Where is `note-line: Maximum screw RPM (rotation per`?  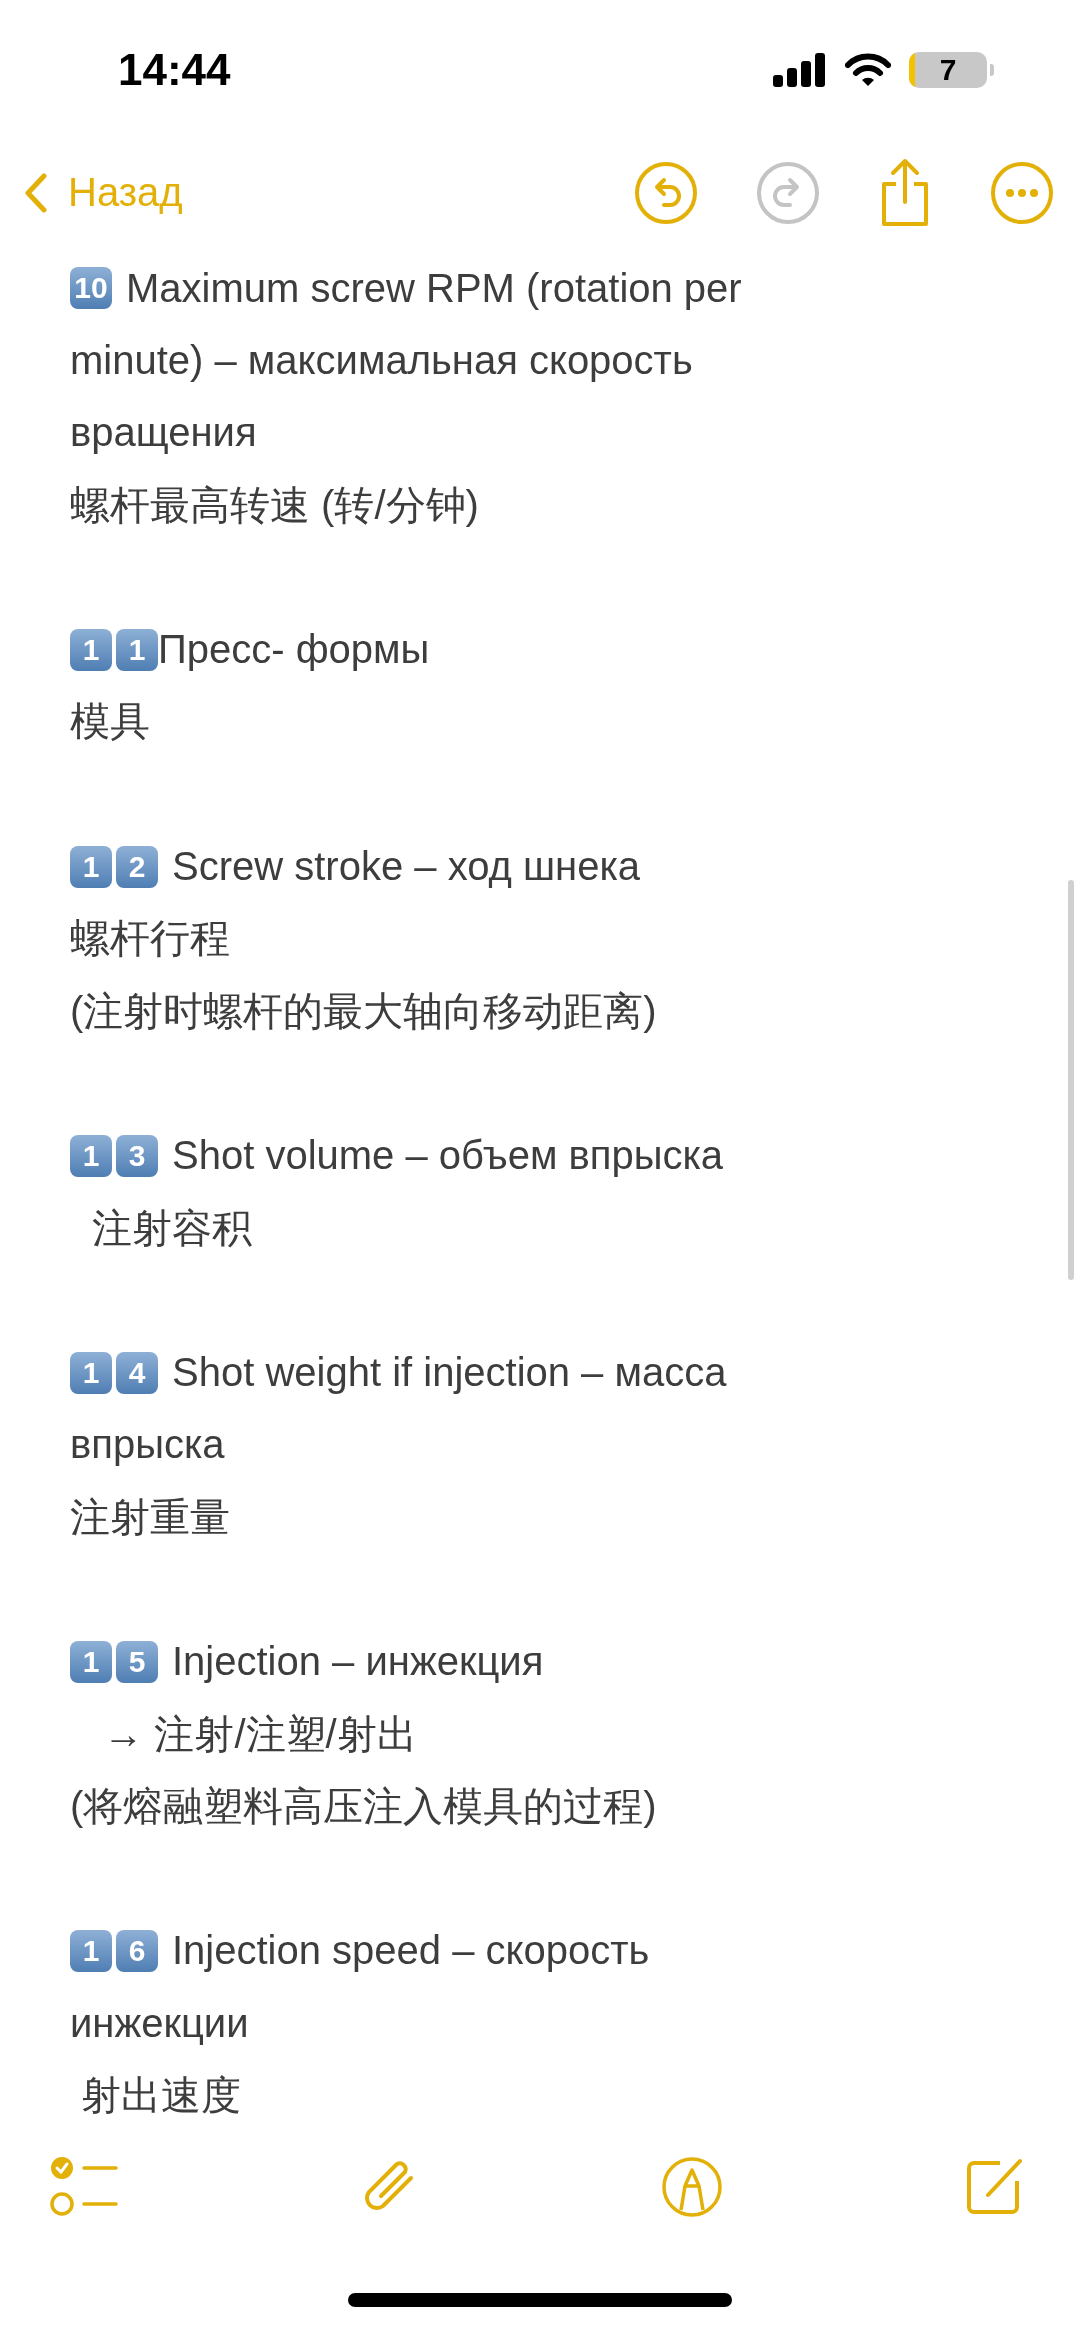
note-line: Maximum screw RPM (rotation per is located at coordinates (434, 288).